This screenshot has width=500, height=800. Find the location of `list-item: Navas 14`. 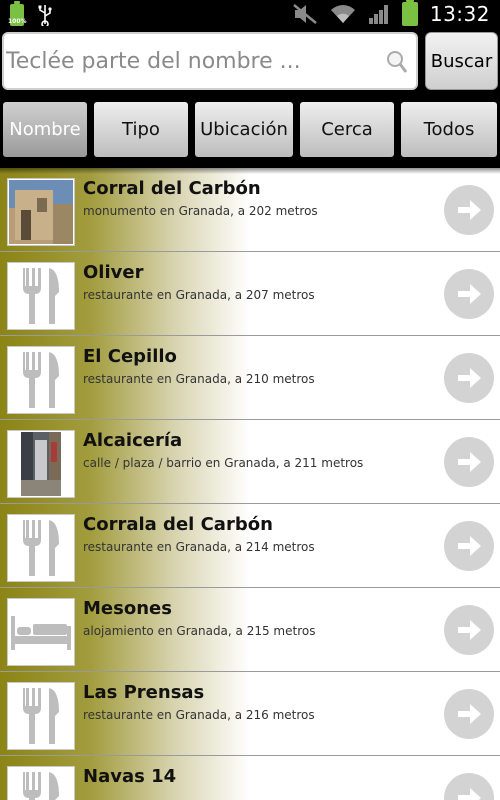

list-item: Navas 14 is located at coordinates (250, 778).